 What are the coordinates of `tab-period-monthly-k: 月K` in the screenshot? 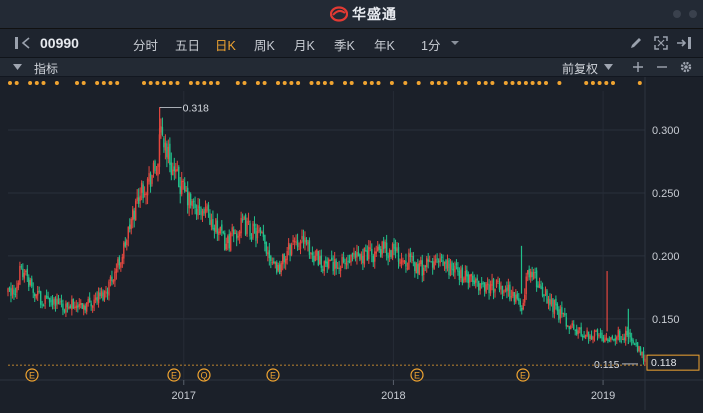 It's located at (304, 44).